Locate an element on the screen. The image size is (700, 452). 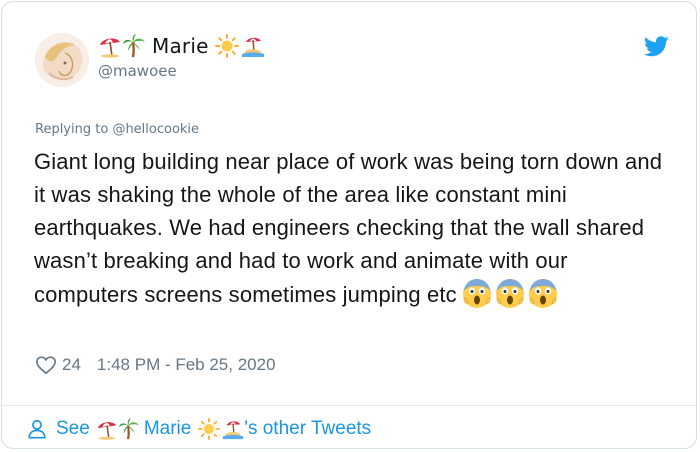
scream-emoji-group is located at coordinates (510, 293).